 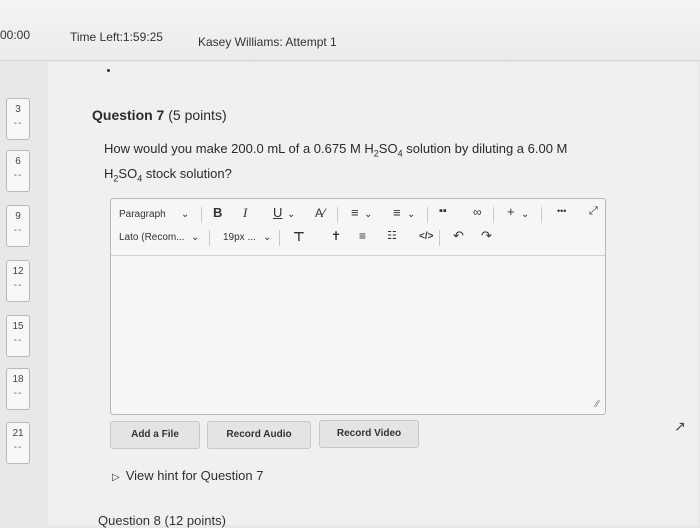 I want to click on triangle-right-icon: ▷, so click(x=116, y=477).